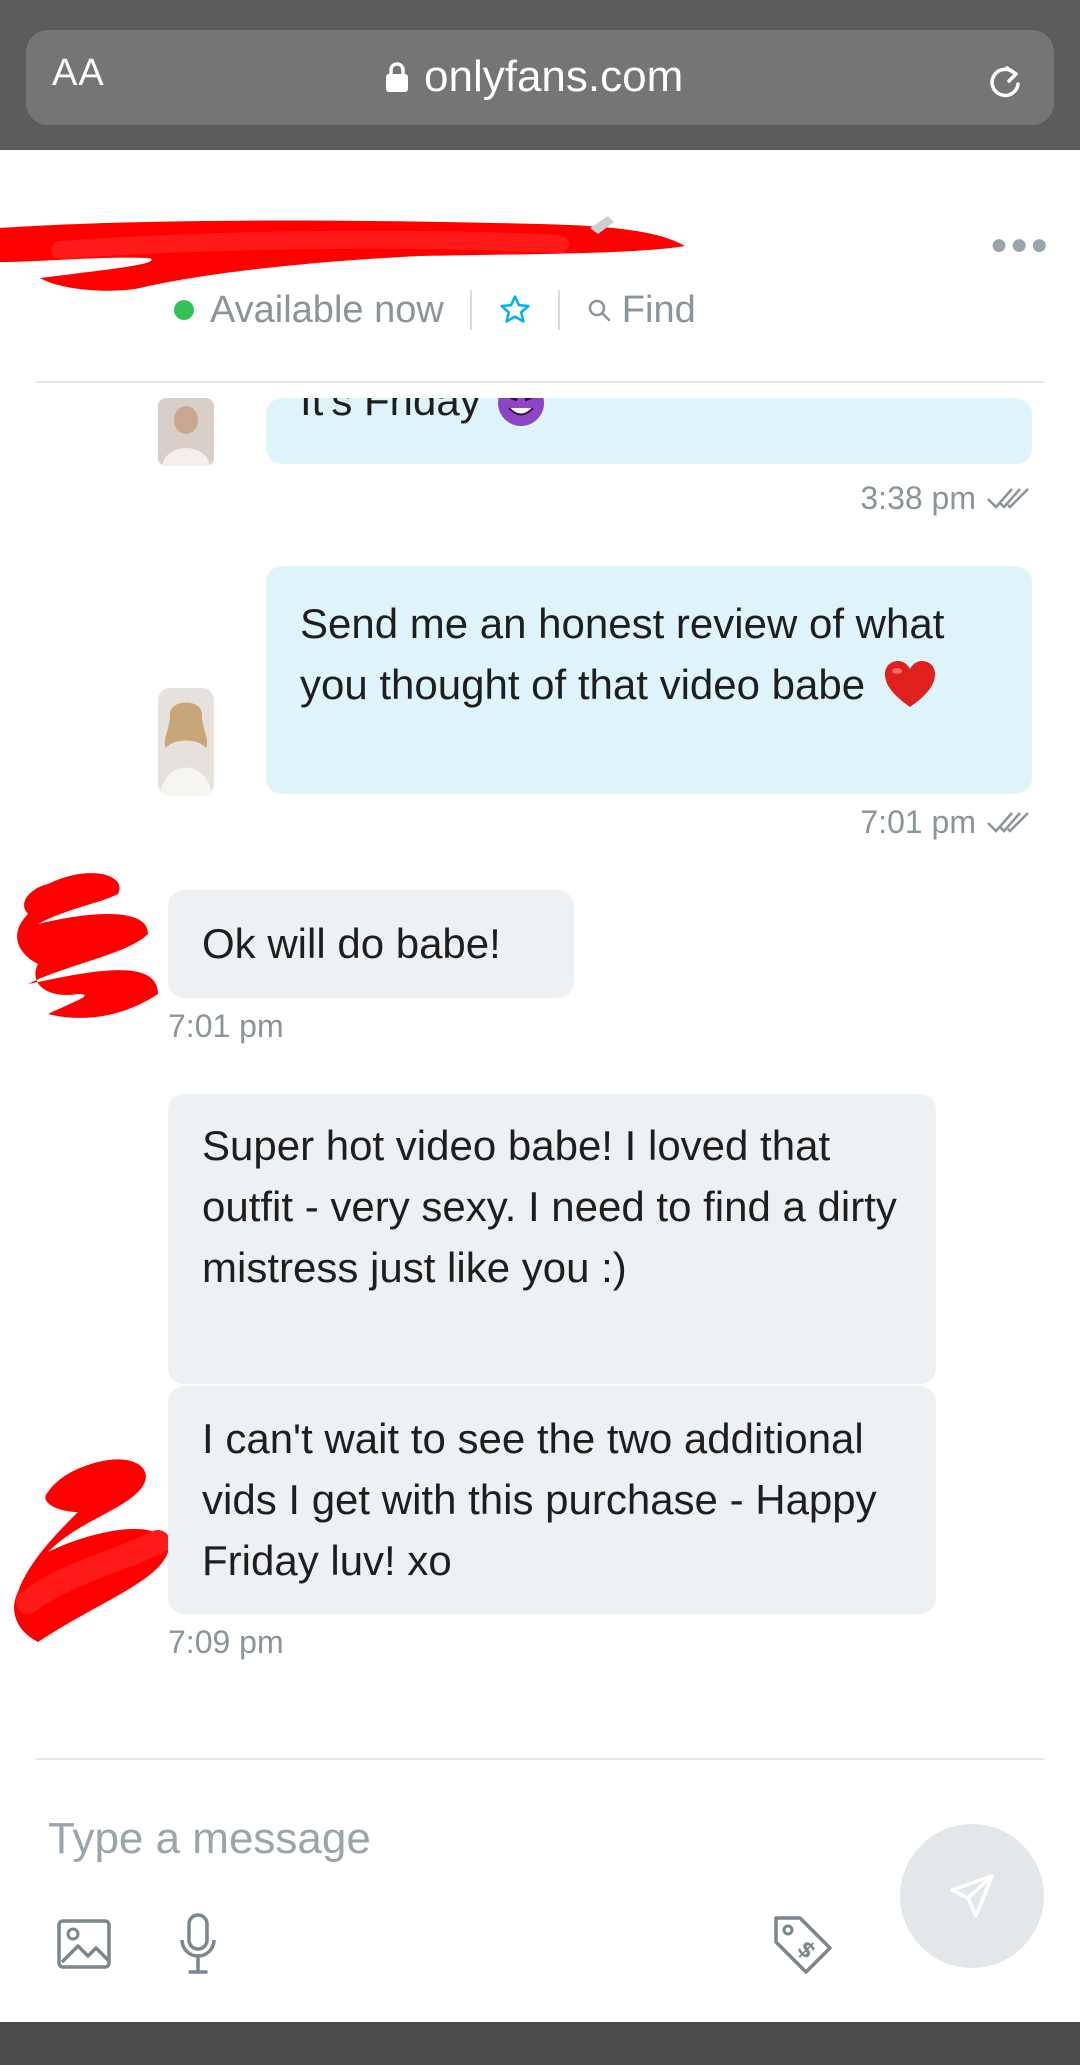 The width and height of the screenshot is (1080, 2065). What do you see at coordinates (209, 1839) in the screenshot?
I see `message-input: Type a message` at bounding box center [209, 1839].